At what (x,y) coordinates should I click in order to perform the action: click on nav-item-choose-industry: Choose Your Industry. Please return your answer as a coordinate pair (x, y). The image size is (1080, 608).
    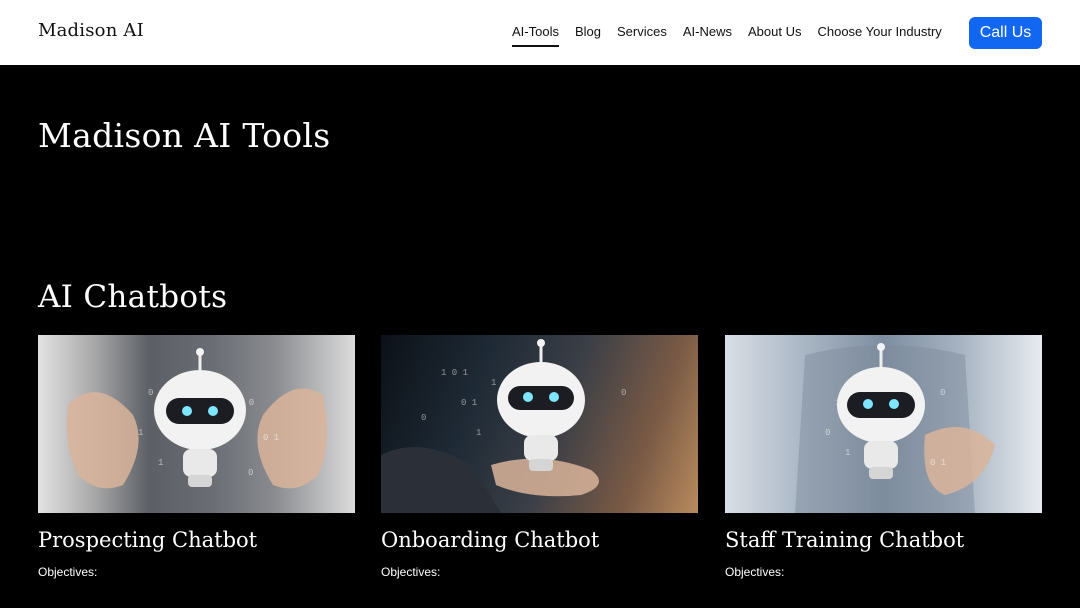
    Looking at the image, I should click on (879, 35).